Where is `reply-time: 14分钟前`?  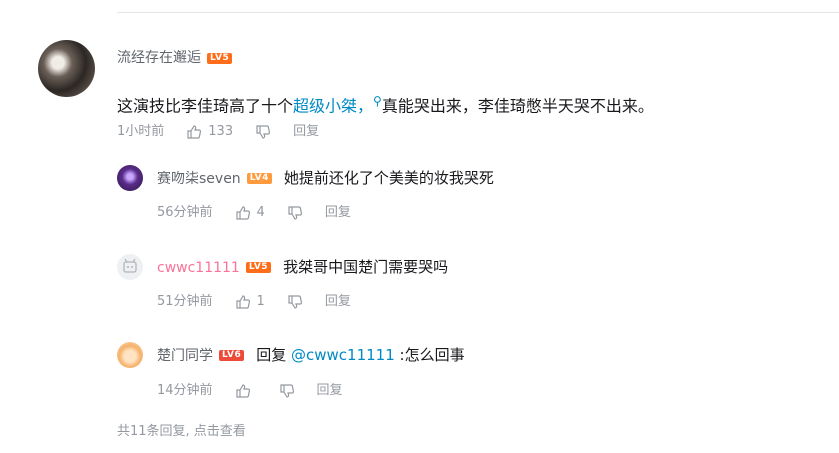 reply-time: 14分钟前 is located at coordinates (185, 390).